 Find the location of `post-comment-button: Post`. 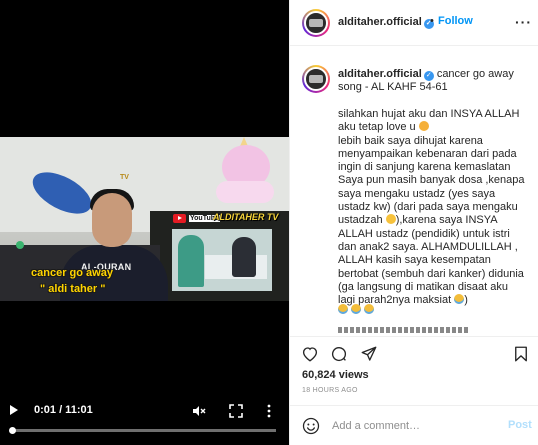

post-comment-button: Post is located at coordinates (520, 425).